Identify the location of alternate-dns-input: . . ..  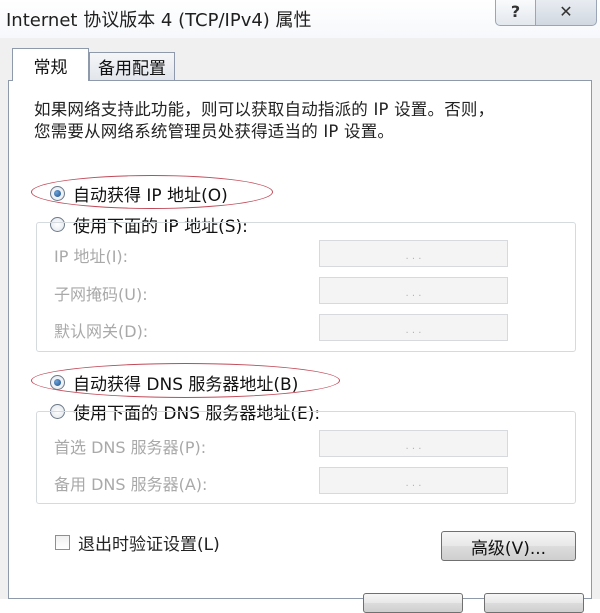
(413, 480).